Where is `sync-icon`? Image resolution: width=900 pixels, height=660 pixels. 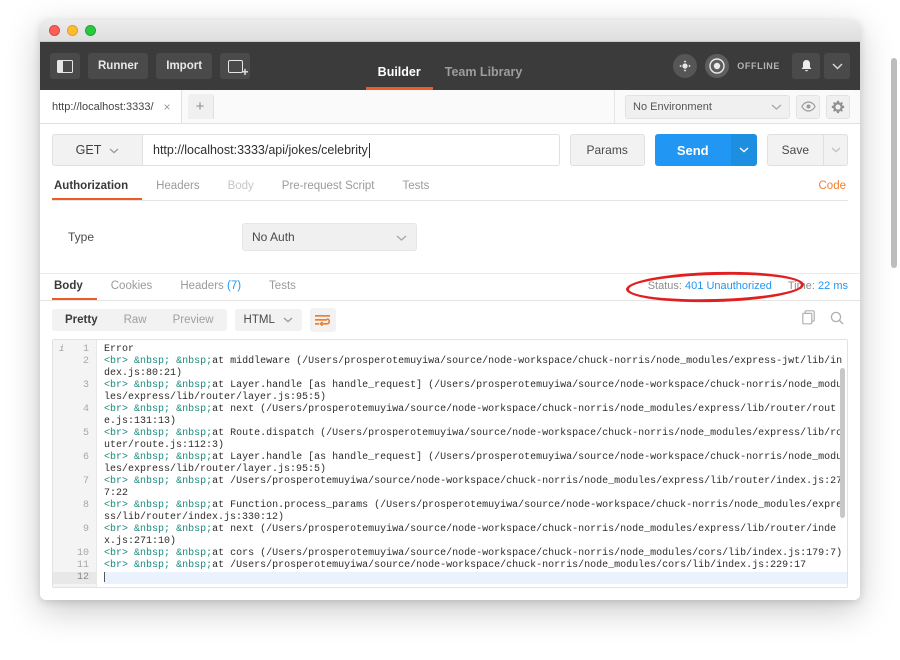
sync-icon is located at coordinates (685, 66).